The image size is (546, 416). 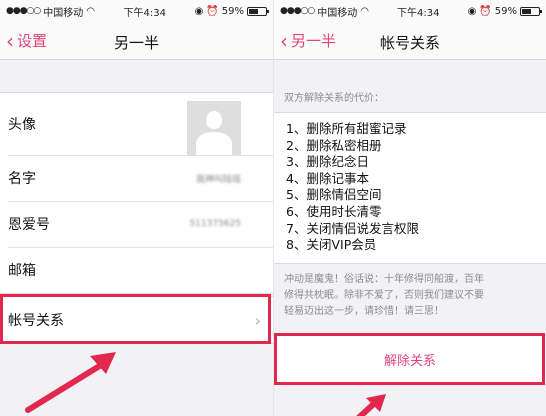 I want to click on email-label: 邮箱, so click(x=22, y=271).